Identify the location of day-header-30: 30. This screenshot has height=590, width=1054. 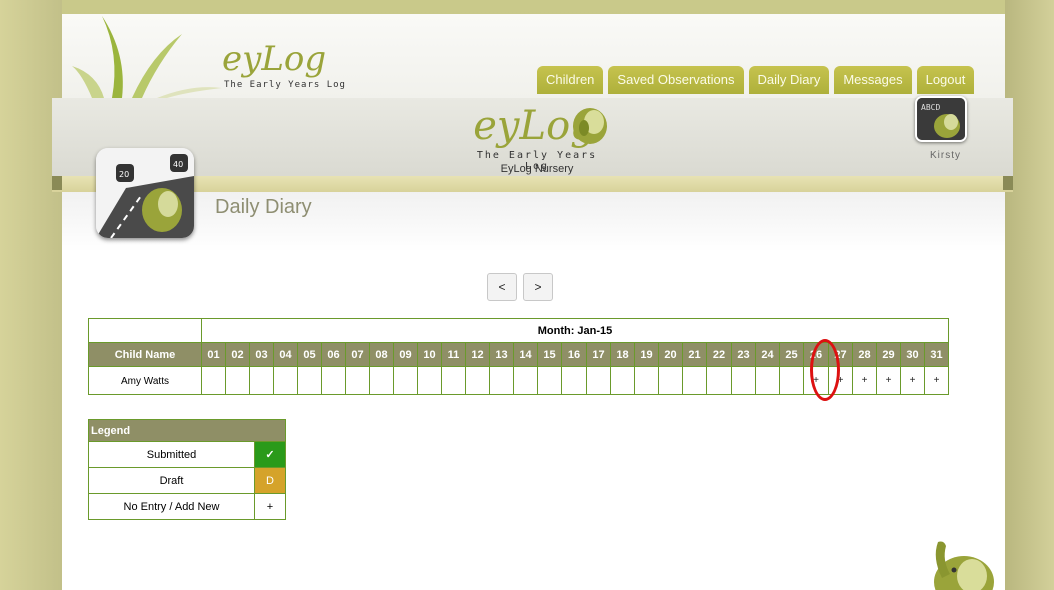
(912, 354).